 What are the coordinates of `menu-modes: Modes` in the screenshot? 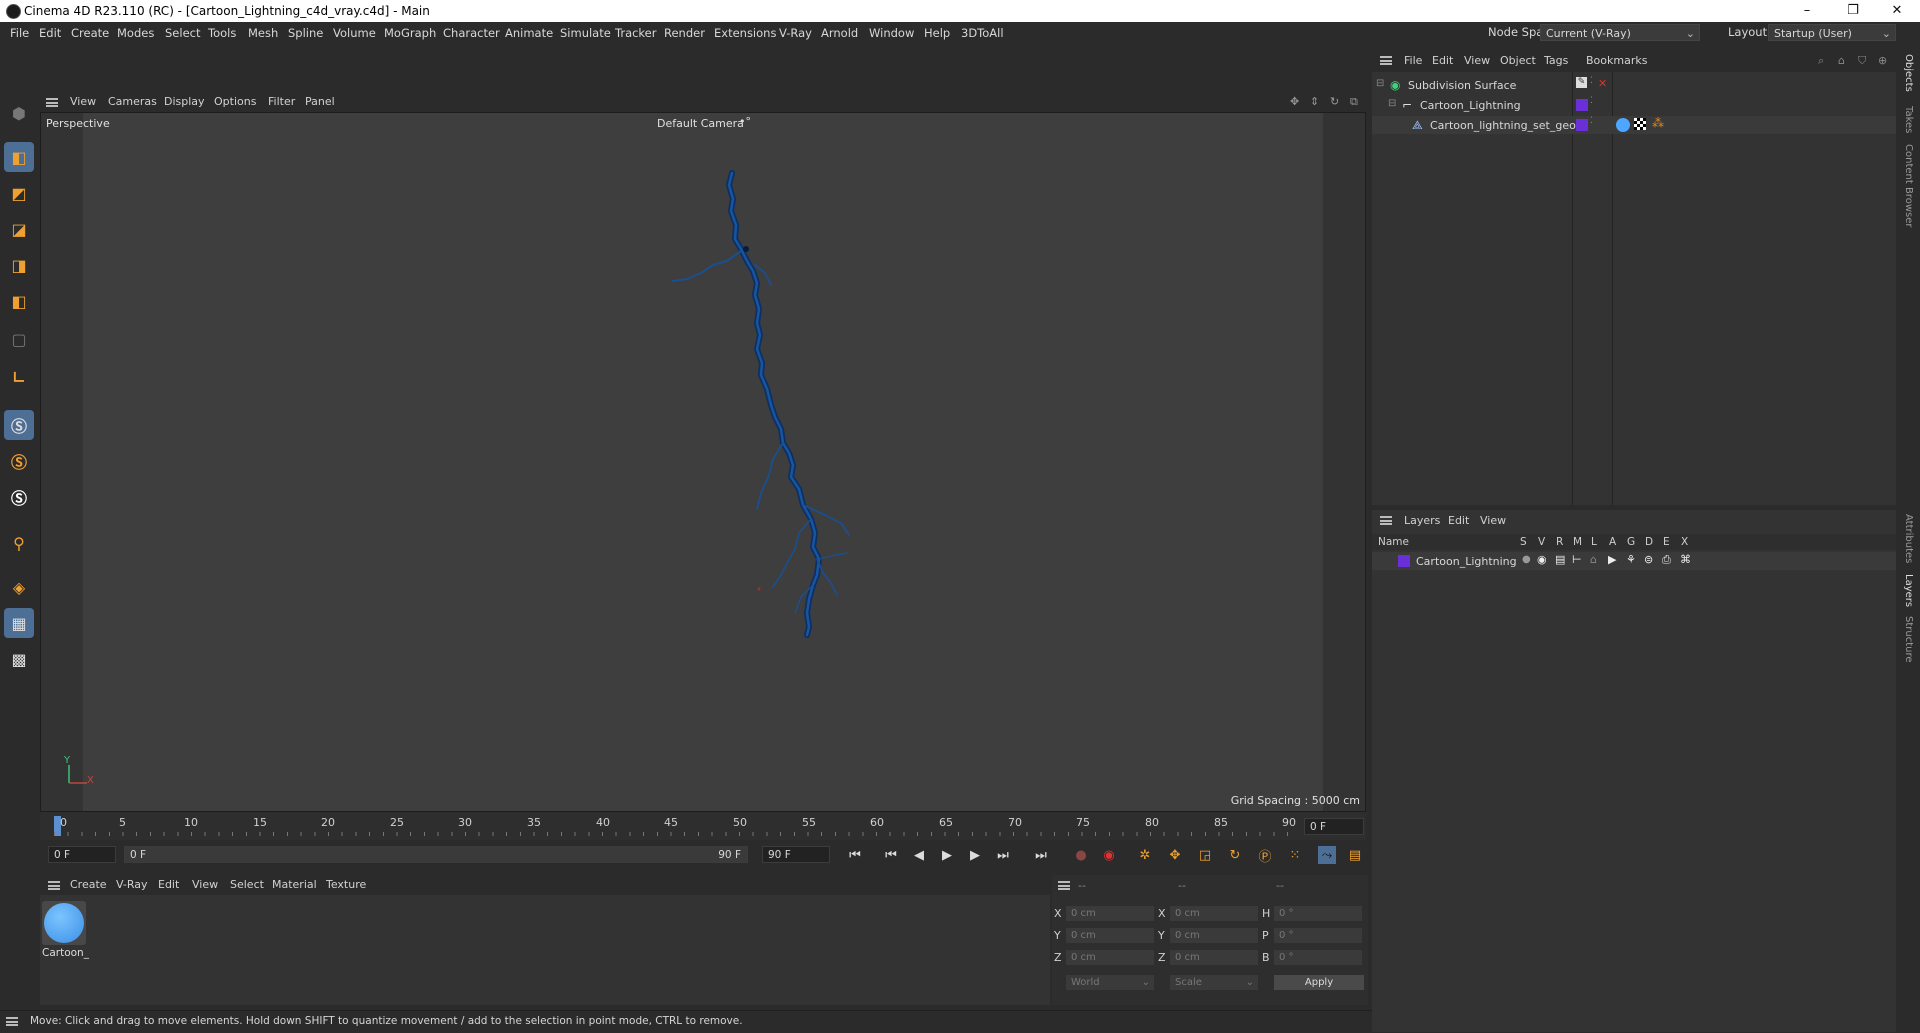 It's located at (135, 33).